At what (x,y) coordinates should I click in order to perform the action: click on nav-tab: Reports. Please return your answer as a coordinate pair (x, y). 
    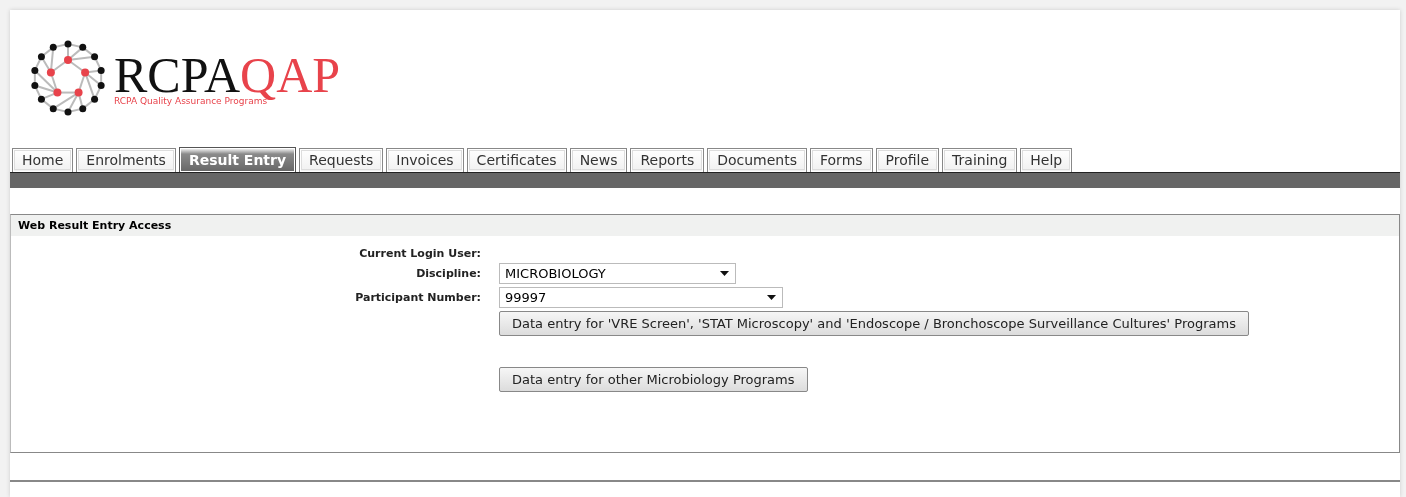
    Looking at the image, I should click on (667, 160).